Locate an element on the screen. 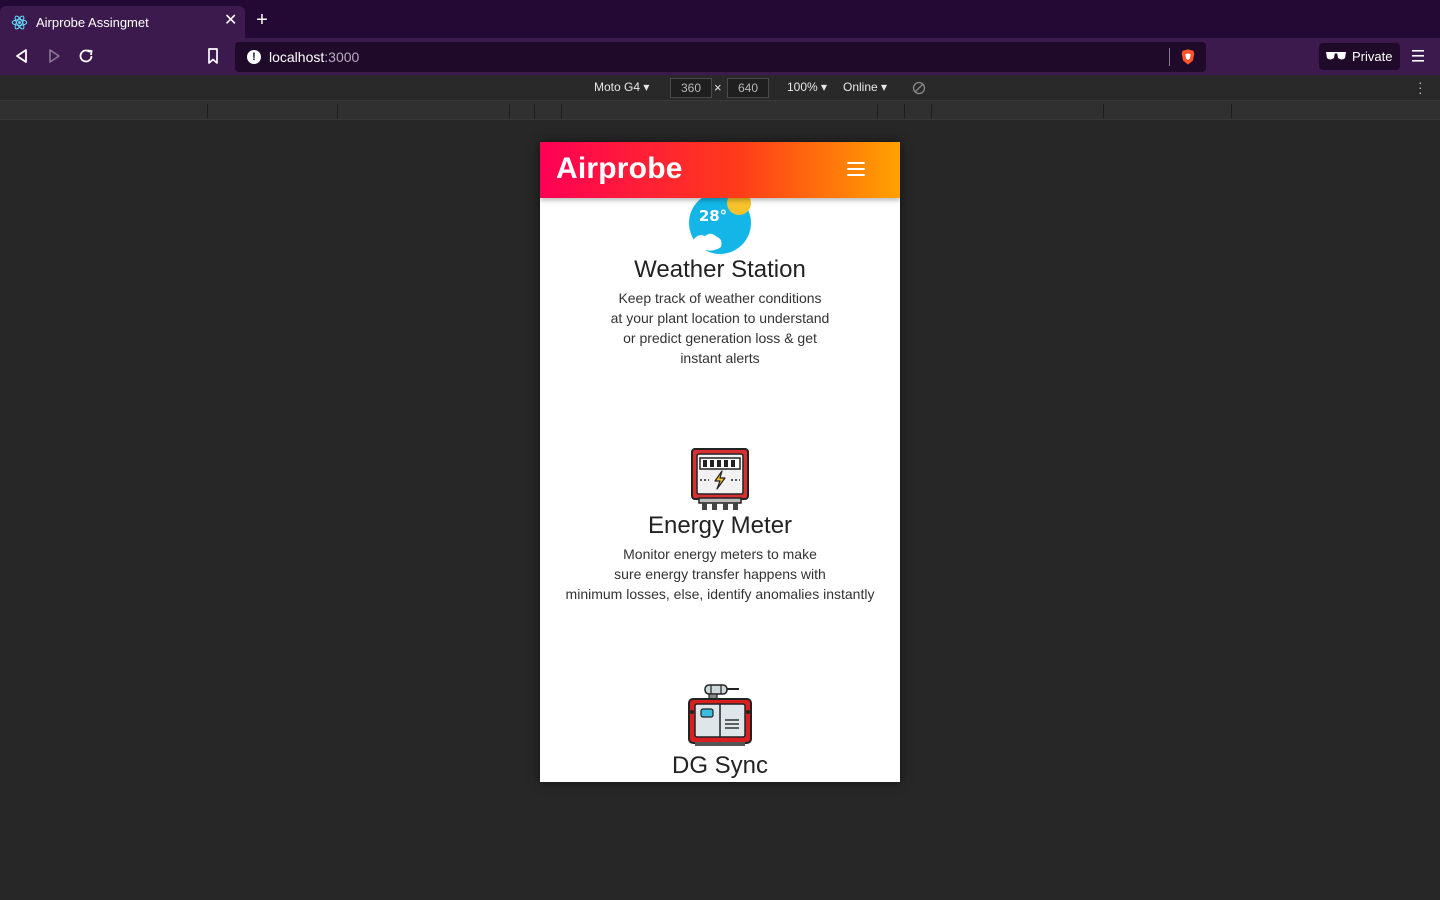  sunglasses-icon is located at coordinates (1336, 56).